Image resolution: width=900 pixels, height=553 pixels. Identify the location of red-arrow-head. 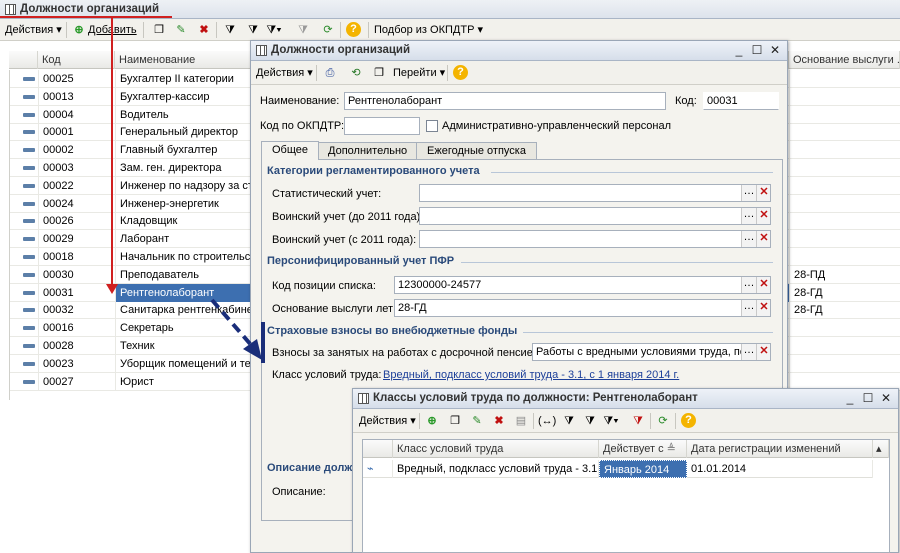
(112, 289).